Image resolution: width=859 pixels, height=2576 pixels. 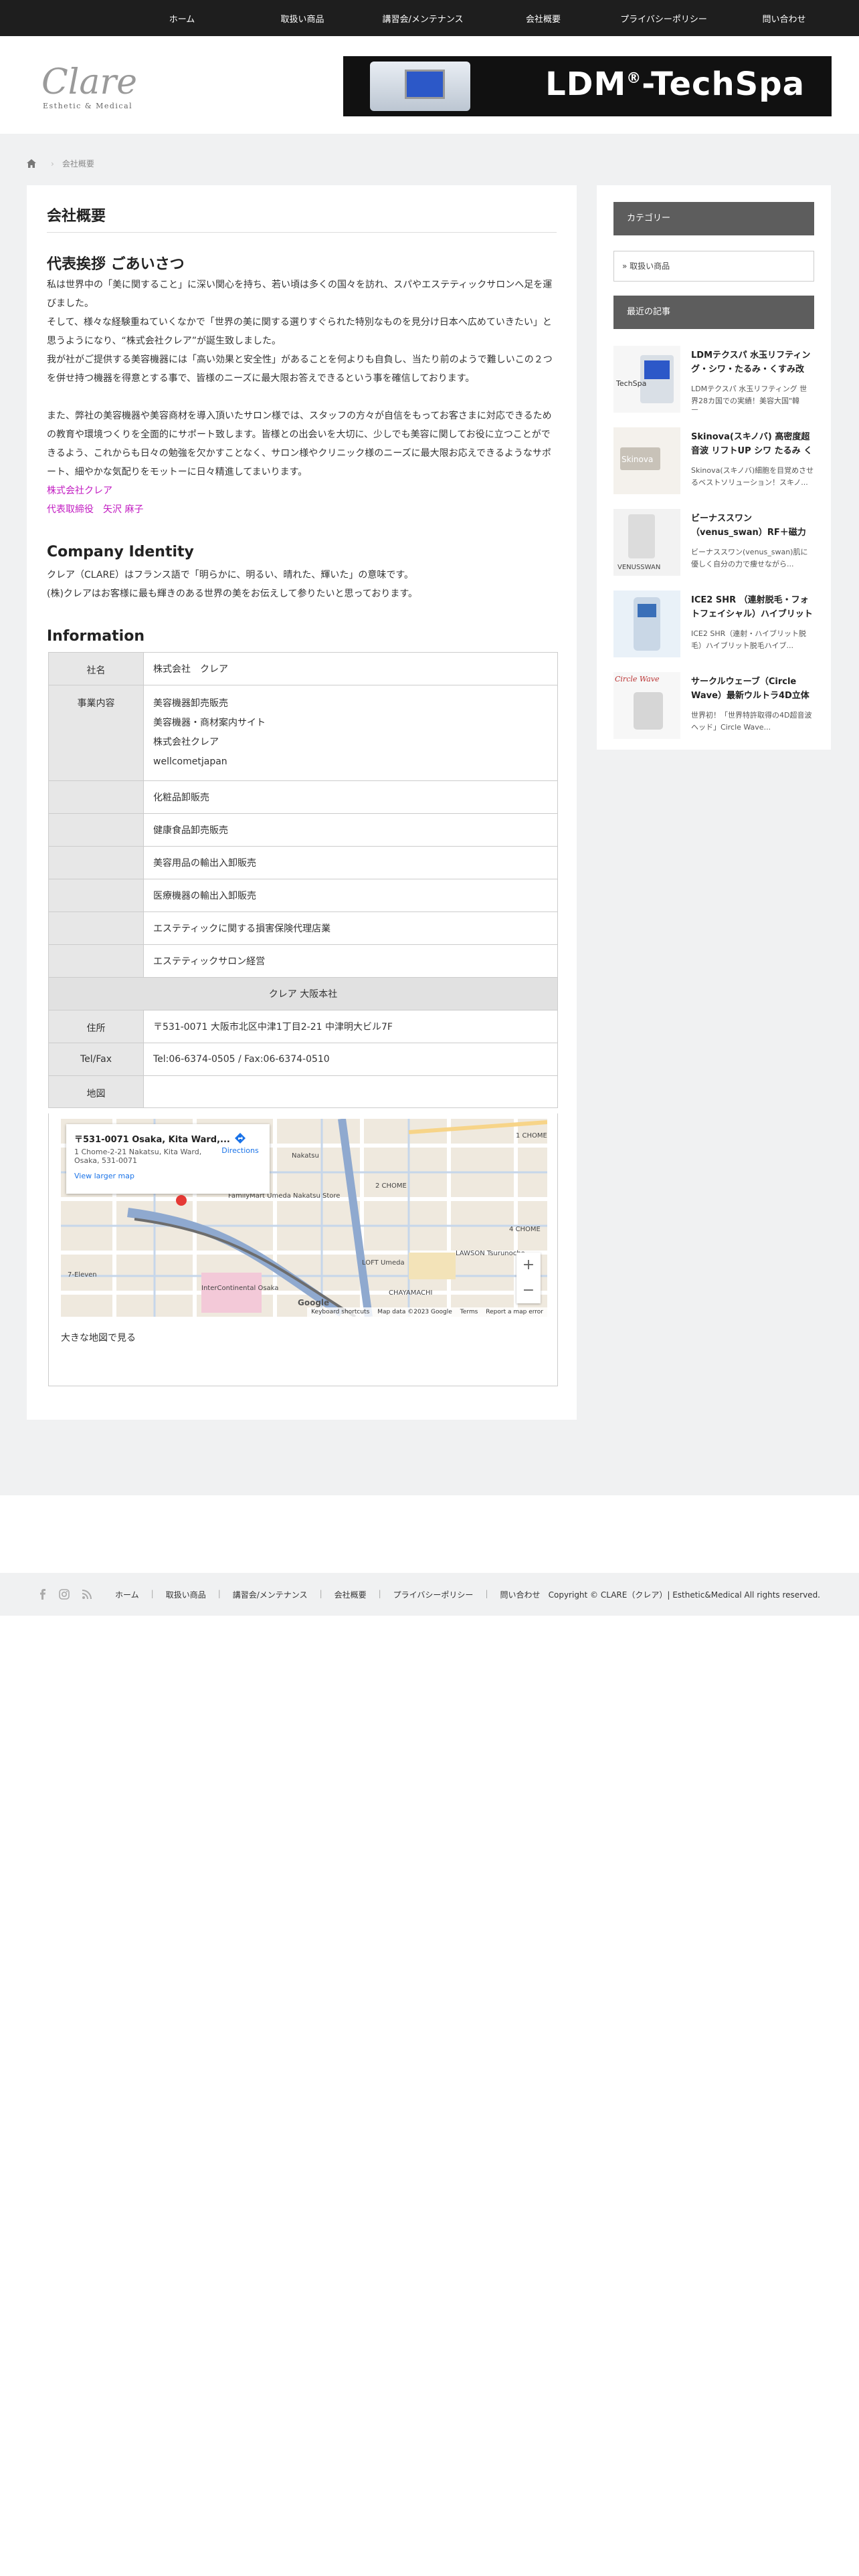 What do you see at coordinates (491, 1253) in the screenshot?
I see `map-label: LAWSON Tsurunocho` at bounding box center [491, 1253].